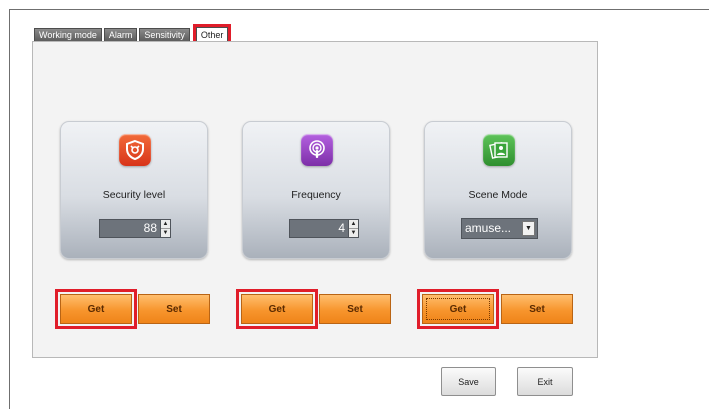  I want to click on tab-bar: Working mode Alarm Sensitivity Other, so click(133, 34).